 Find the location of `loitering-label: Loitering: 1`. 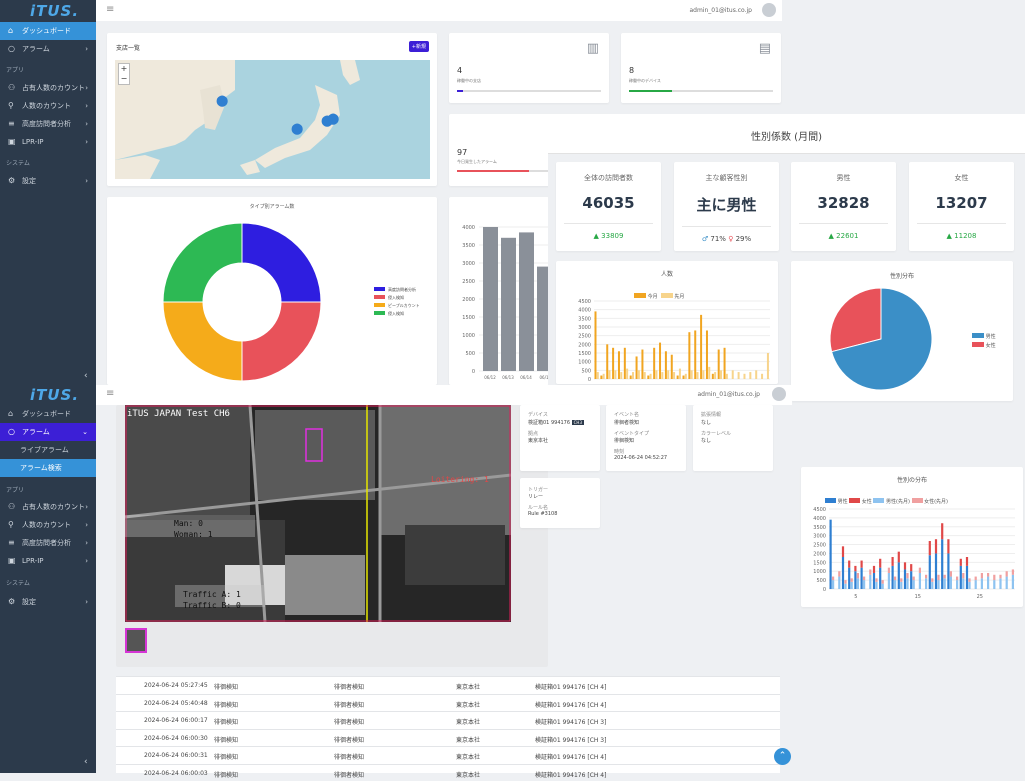

loitering-label: Loitering: 1 is located at coordinates (460, 479).